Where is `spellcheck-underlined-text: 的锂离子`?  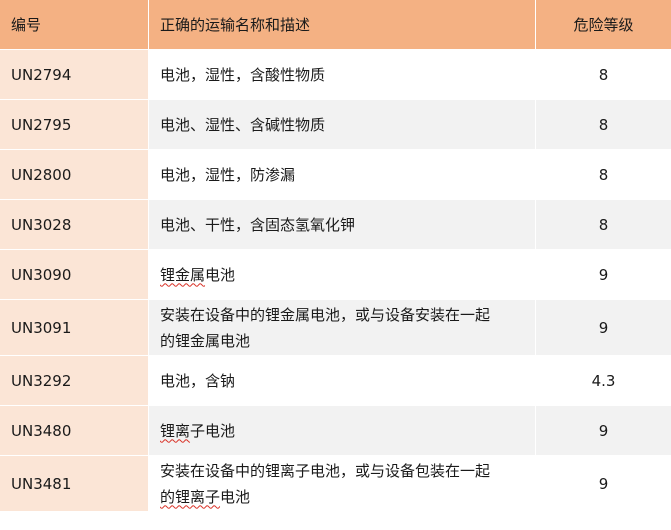
spellcheck-underlined-text: 的锂离子 is located at coordinates (190, 496).